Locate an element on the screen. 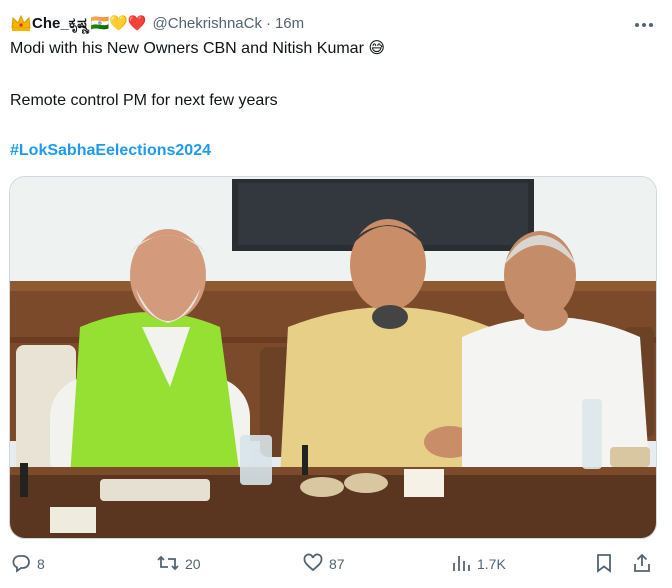  bookmark-icon is located at coordinates (607, 564).